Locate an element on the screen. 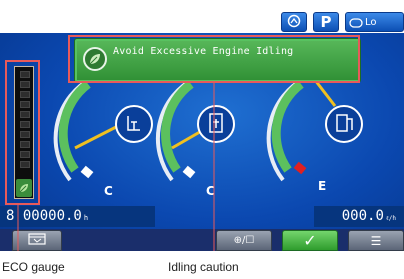 This screenshot has height=279, width=404. gauge-coolant-letter: C is located at coordinates (108, 191).